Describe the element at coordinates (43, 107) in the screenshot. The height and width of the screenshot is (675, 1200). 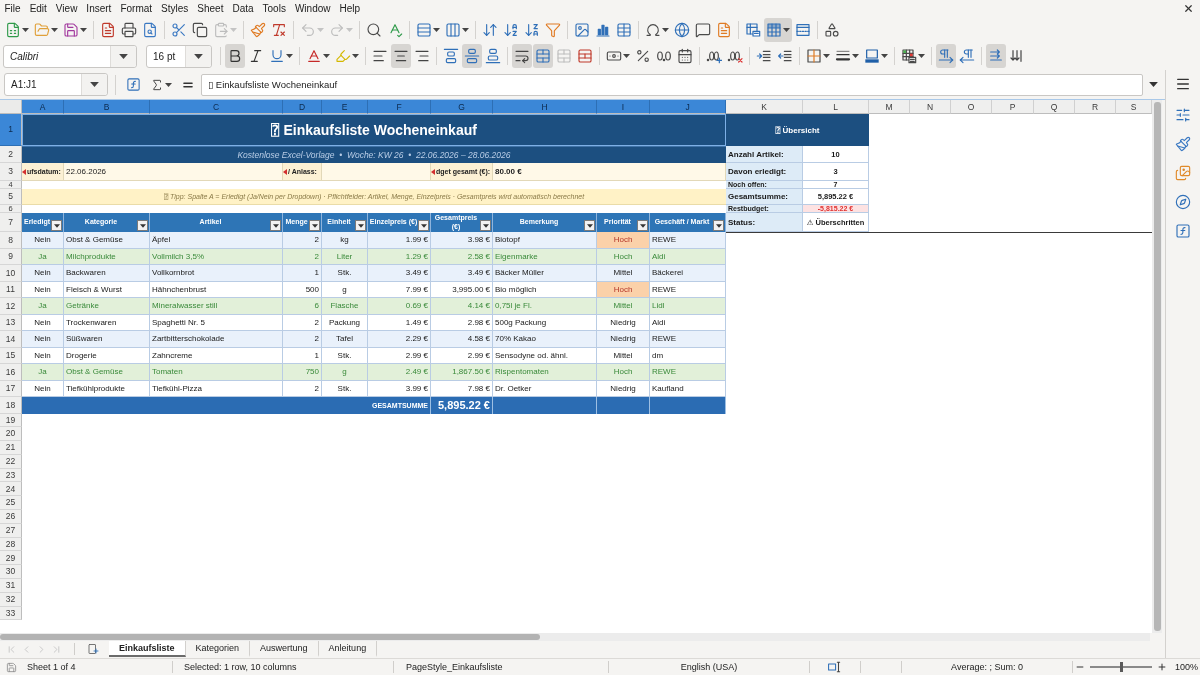
I see `column-header: A` at that location.